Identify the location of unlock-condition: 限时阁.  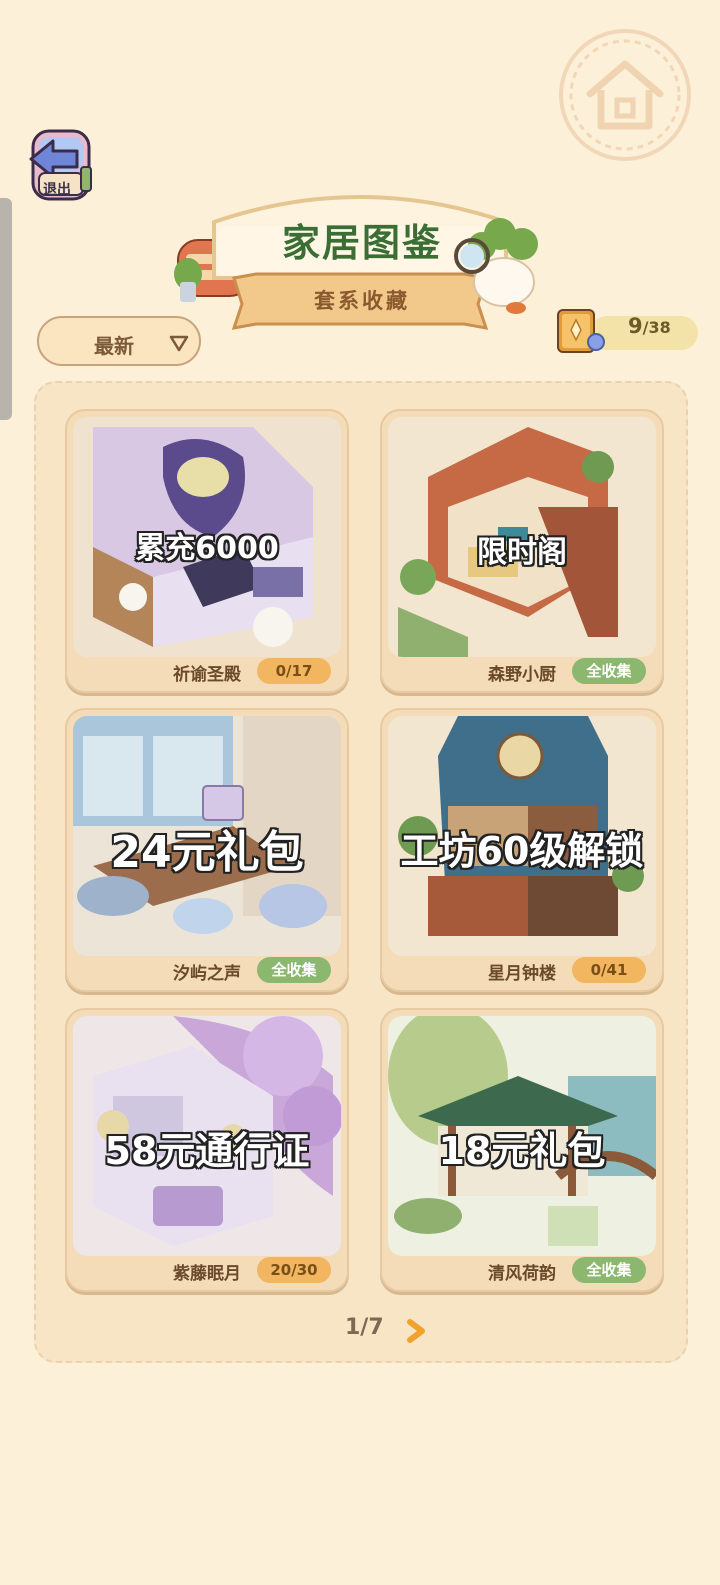
(522, 552).